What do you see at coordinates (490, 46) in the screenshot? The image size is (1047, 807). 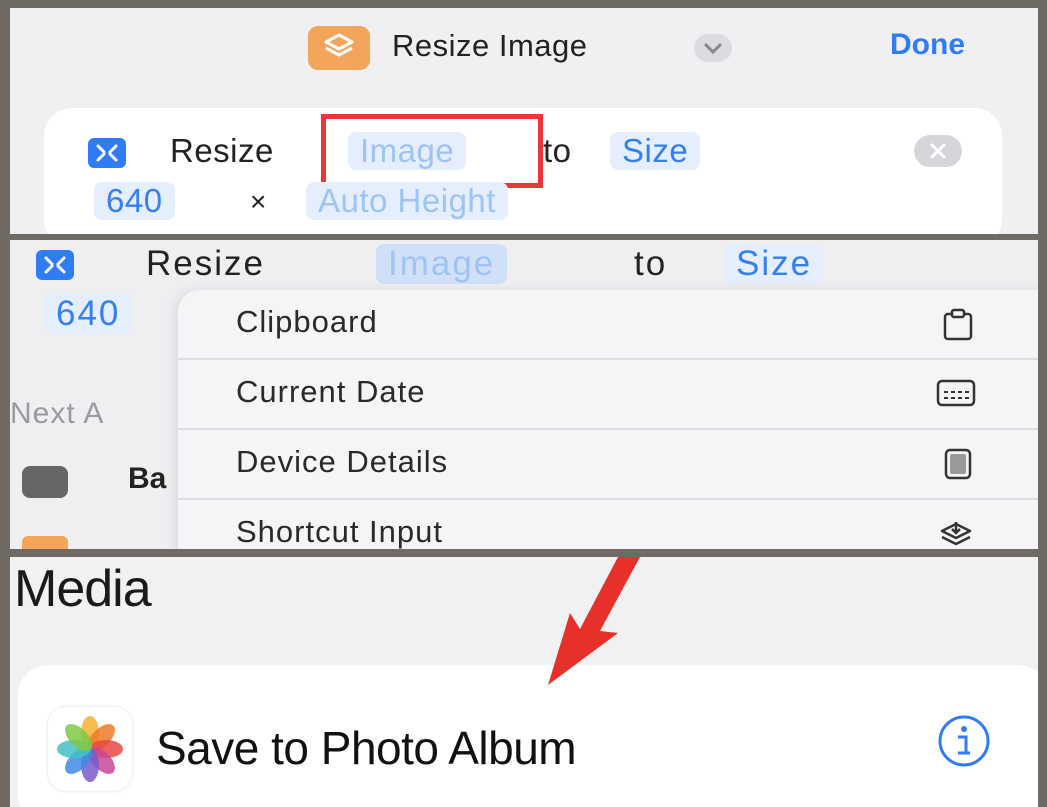 I see `shortcut-title: Resize Image` at bounding box center [490, 46].